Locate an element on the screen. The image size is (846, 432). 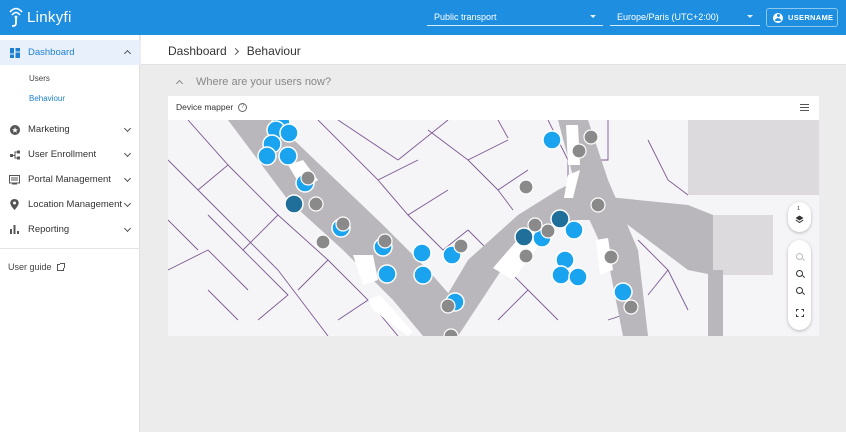
help-icon: ? is located at coordinates (243, 107).